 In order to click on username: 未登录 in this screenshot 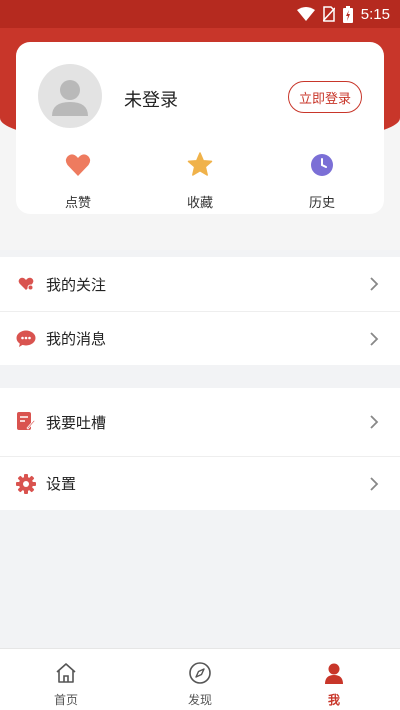, I will do `click(151, 100)`.